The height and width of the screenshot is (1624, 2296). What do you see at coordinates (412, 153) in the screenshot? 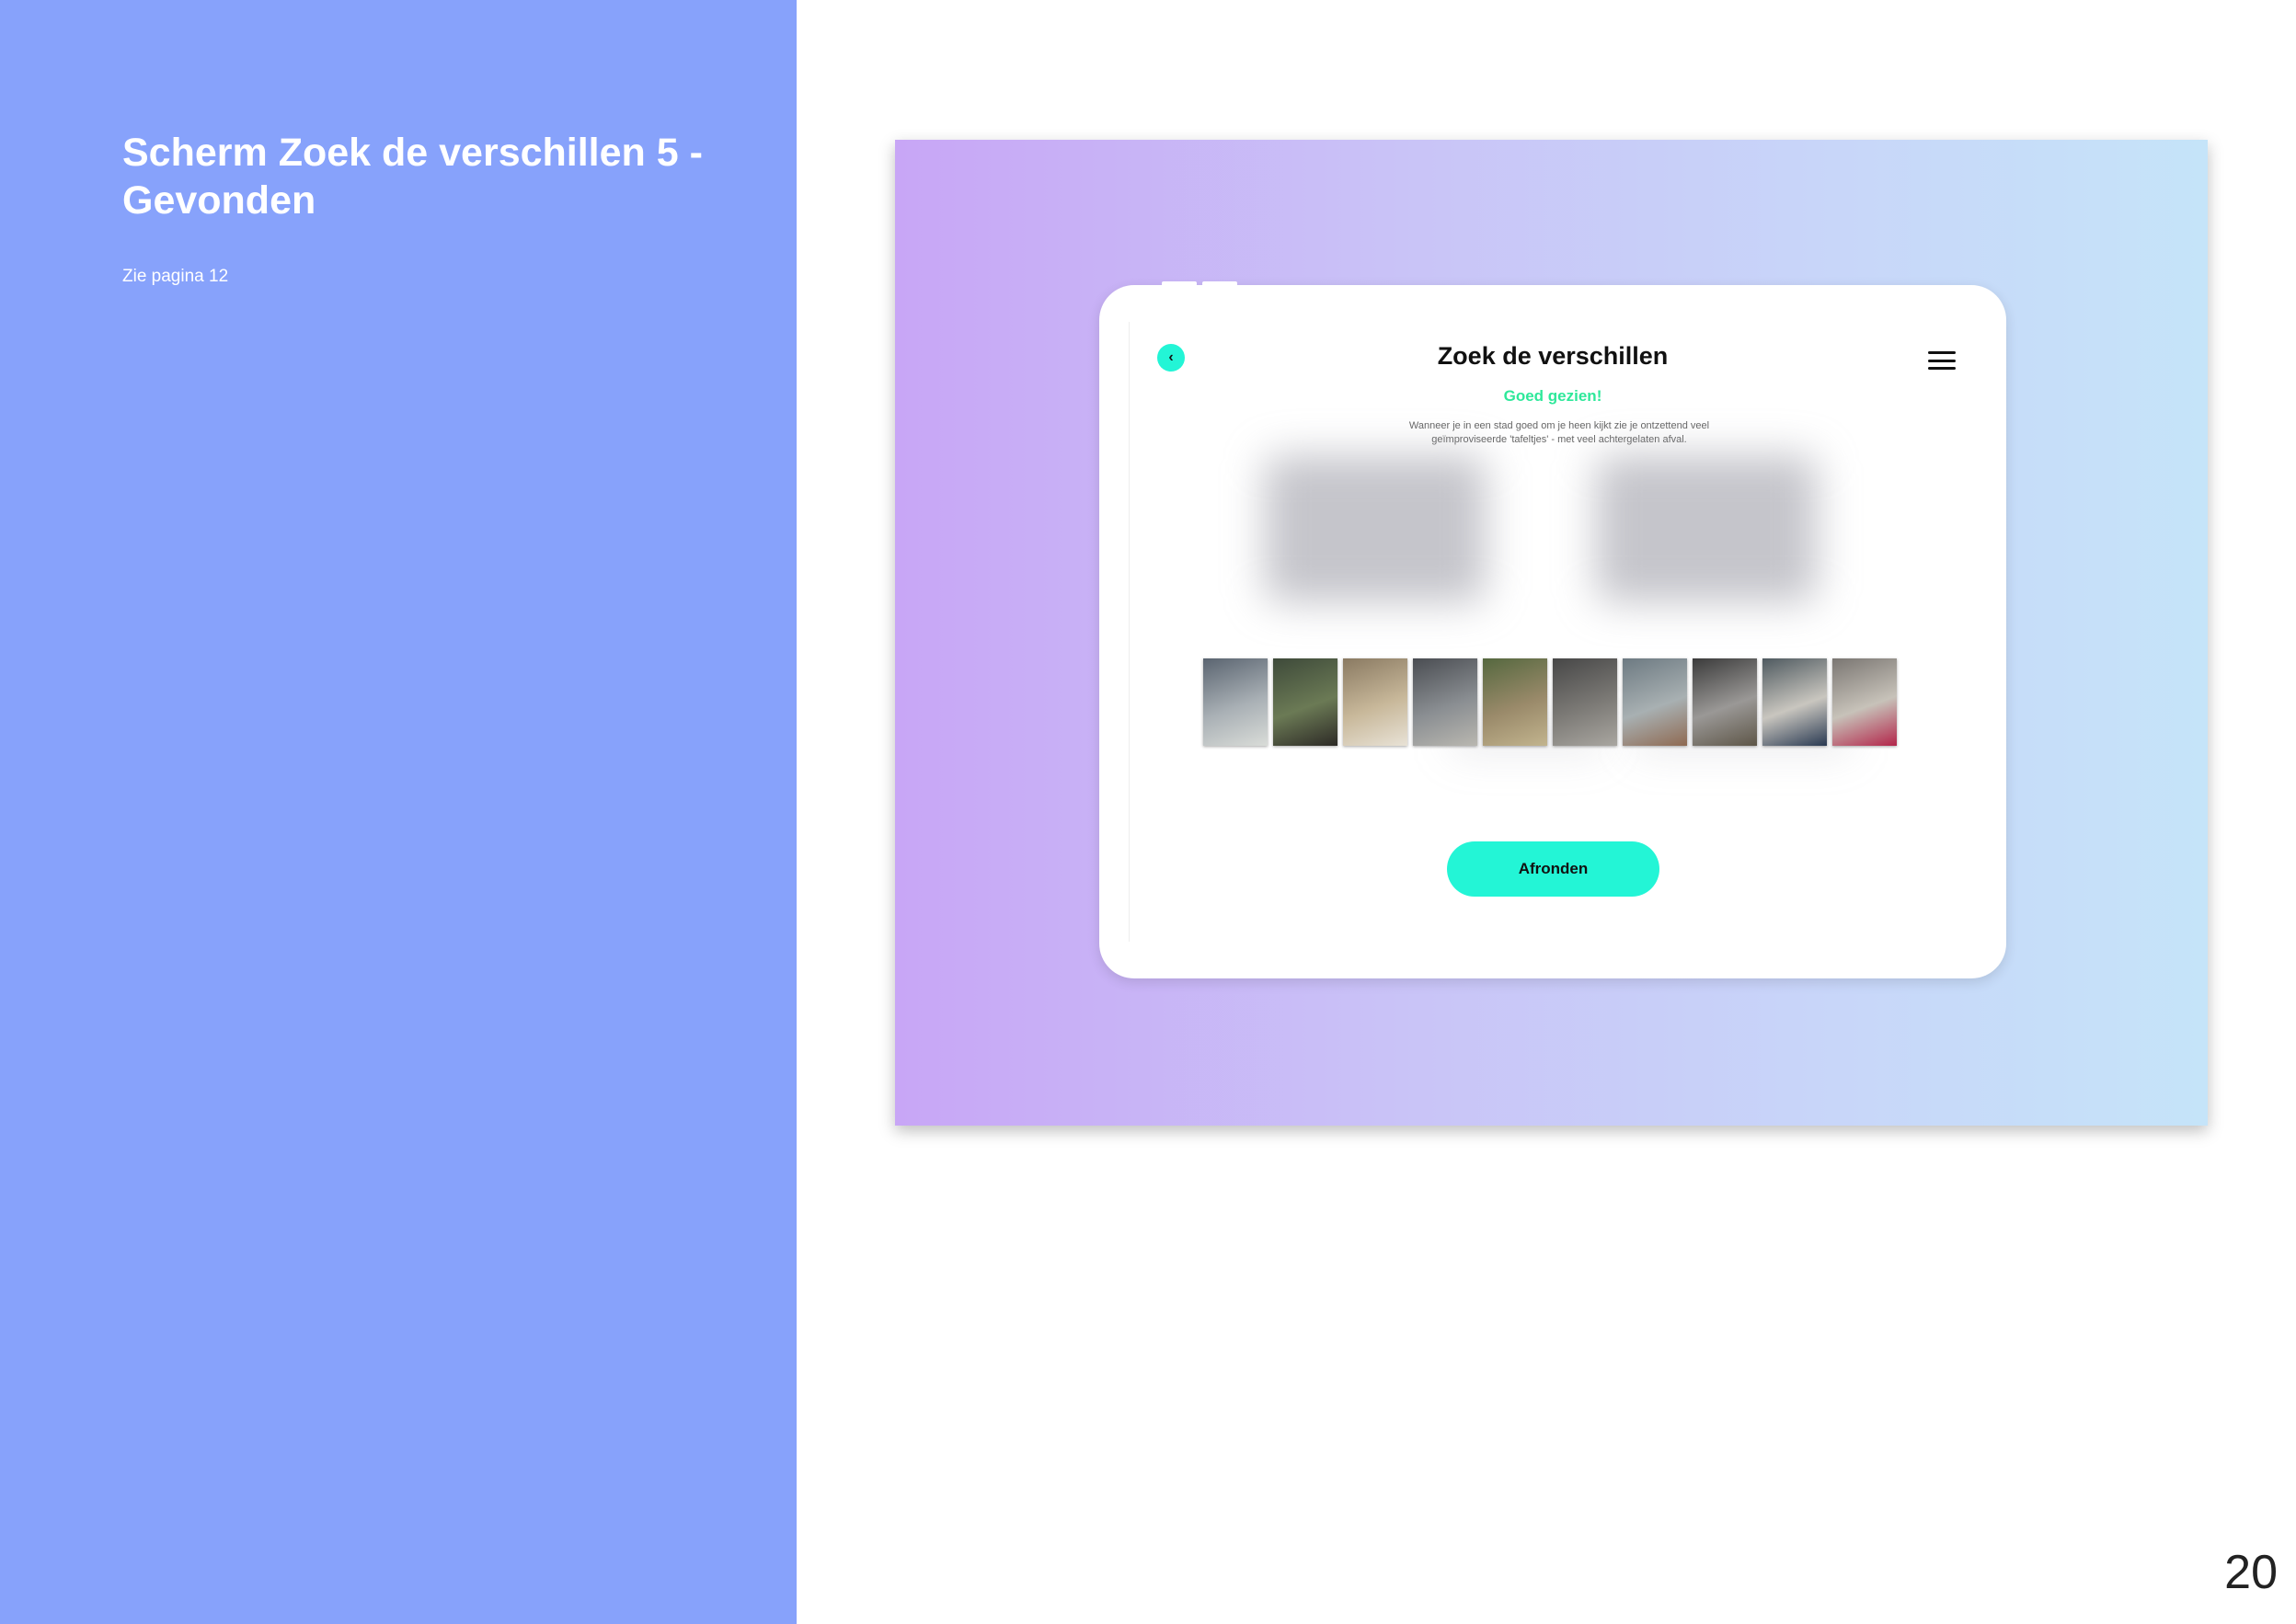
I see `slide-title-line-1: Scherm Zoek de verschillen 5 -` at bounding box center [412, 153].